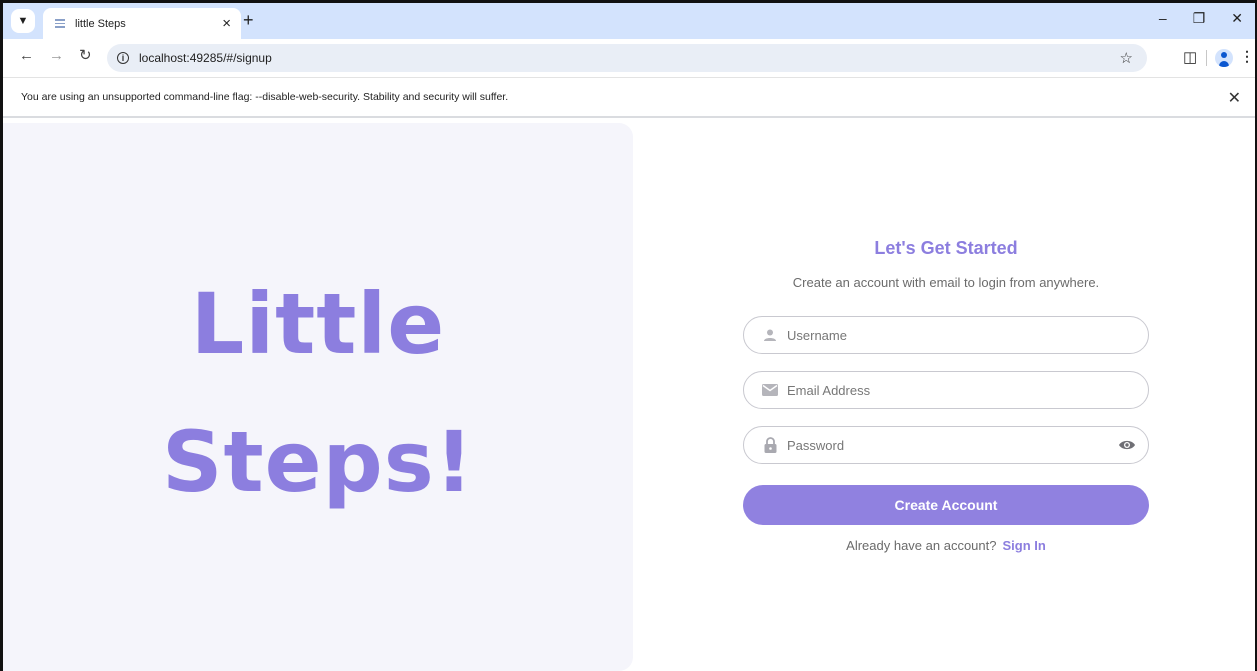  What do you see at coordinates (26, 55) in the screenshot?
I see `back-arrow-icon: ←` at bounding box center [26, 55].